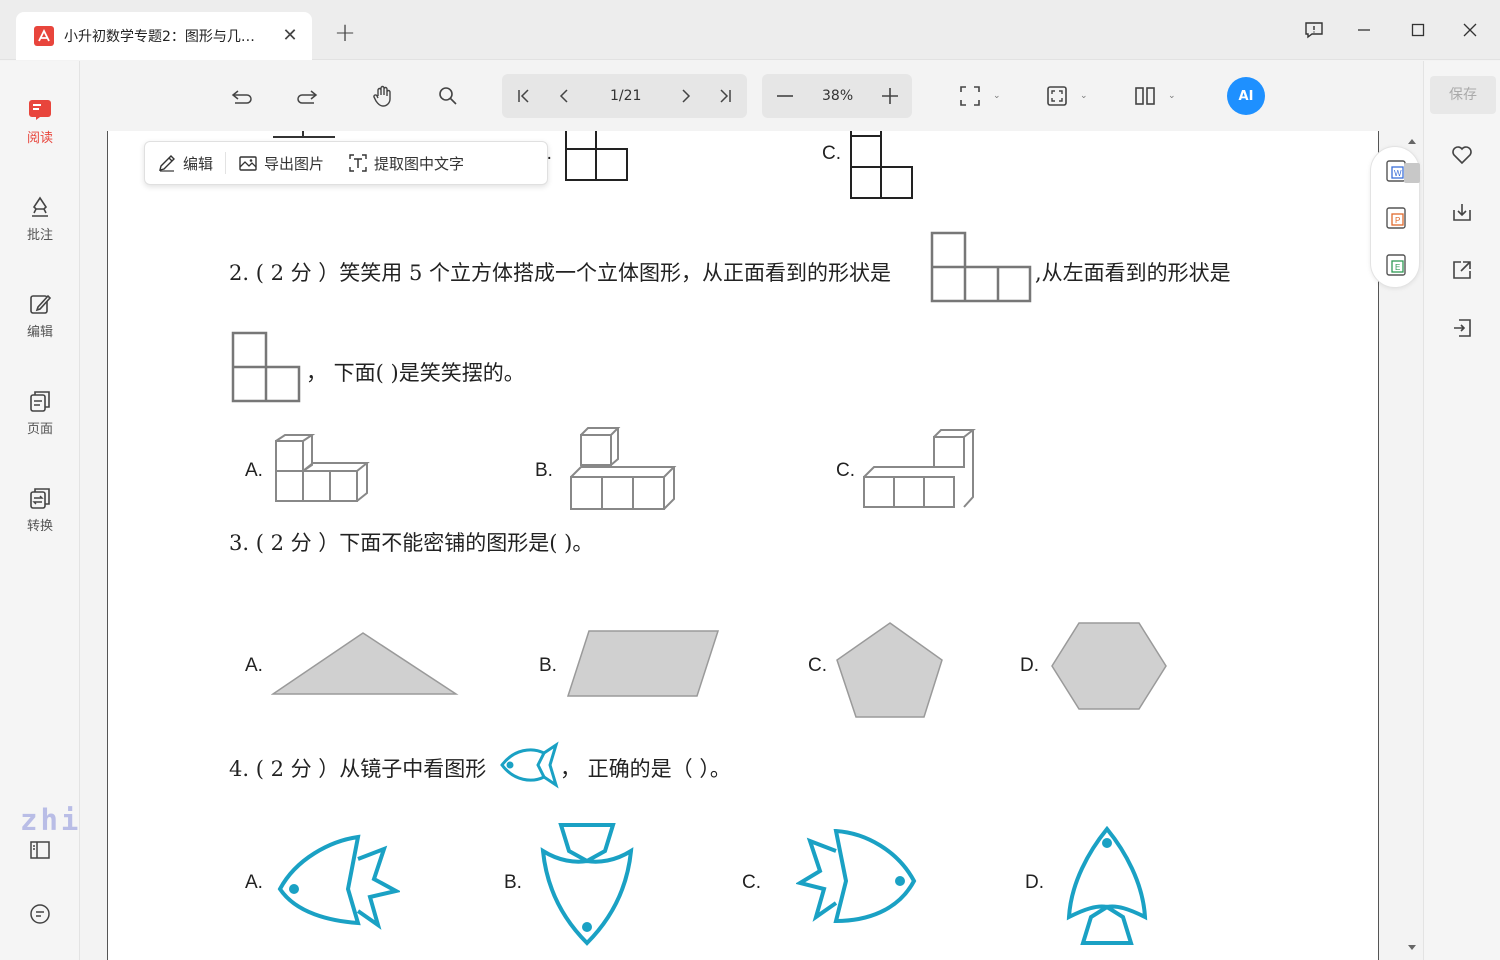 This screenshot has height=960, width=1500. I want to click on document-tab: 小升初数学专题2：图形与几… ✕, so click(164, 36).